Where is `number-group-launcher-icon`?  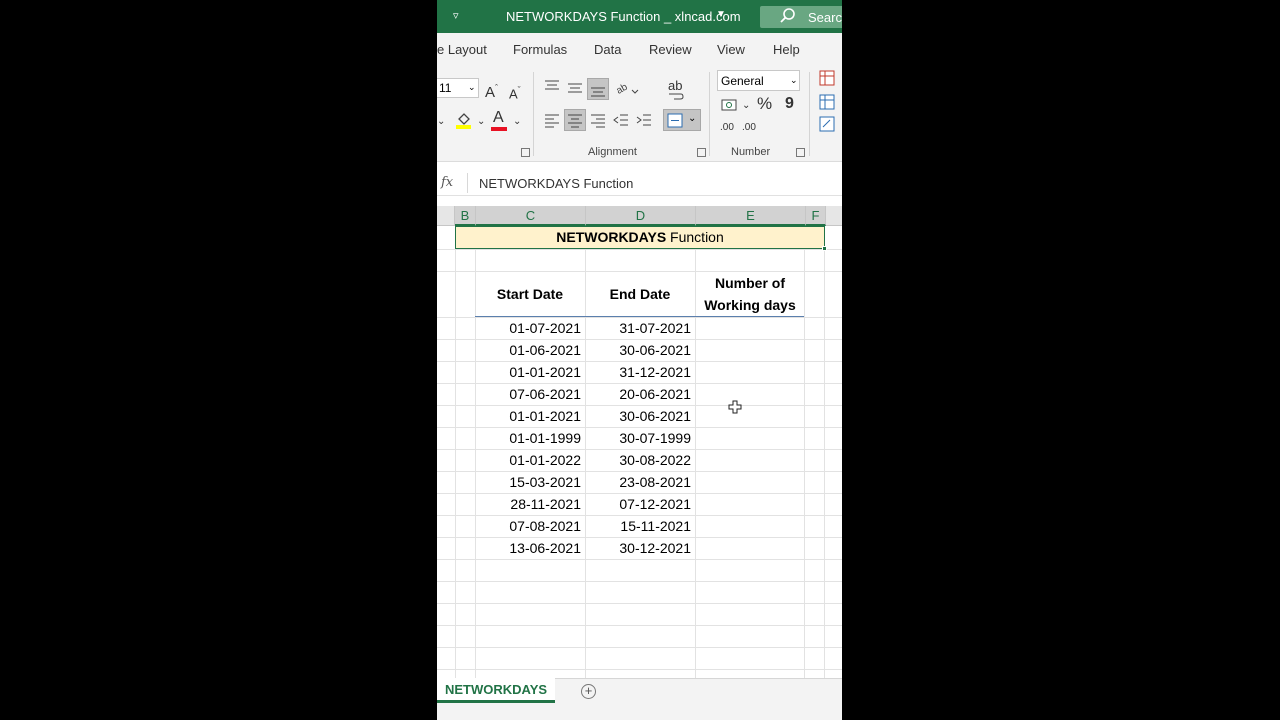 number-group-launcher-icon is located at coordinates (800, 152).